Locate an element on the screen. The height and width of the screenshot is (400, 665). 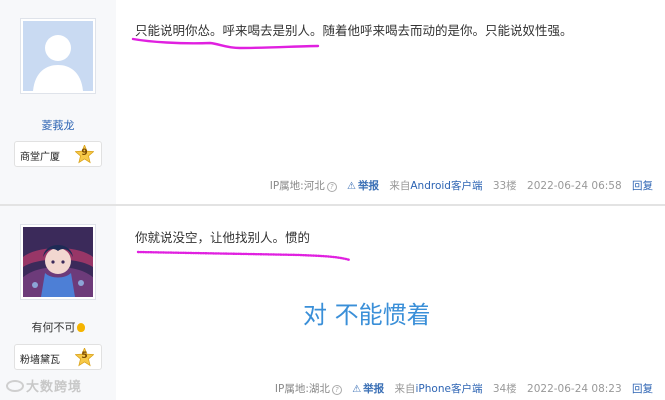
default-avatar-icon is located at coordinates (58, 56).